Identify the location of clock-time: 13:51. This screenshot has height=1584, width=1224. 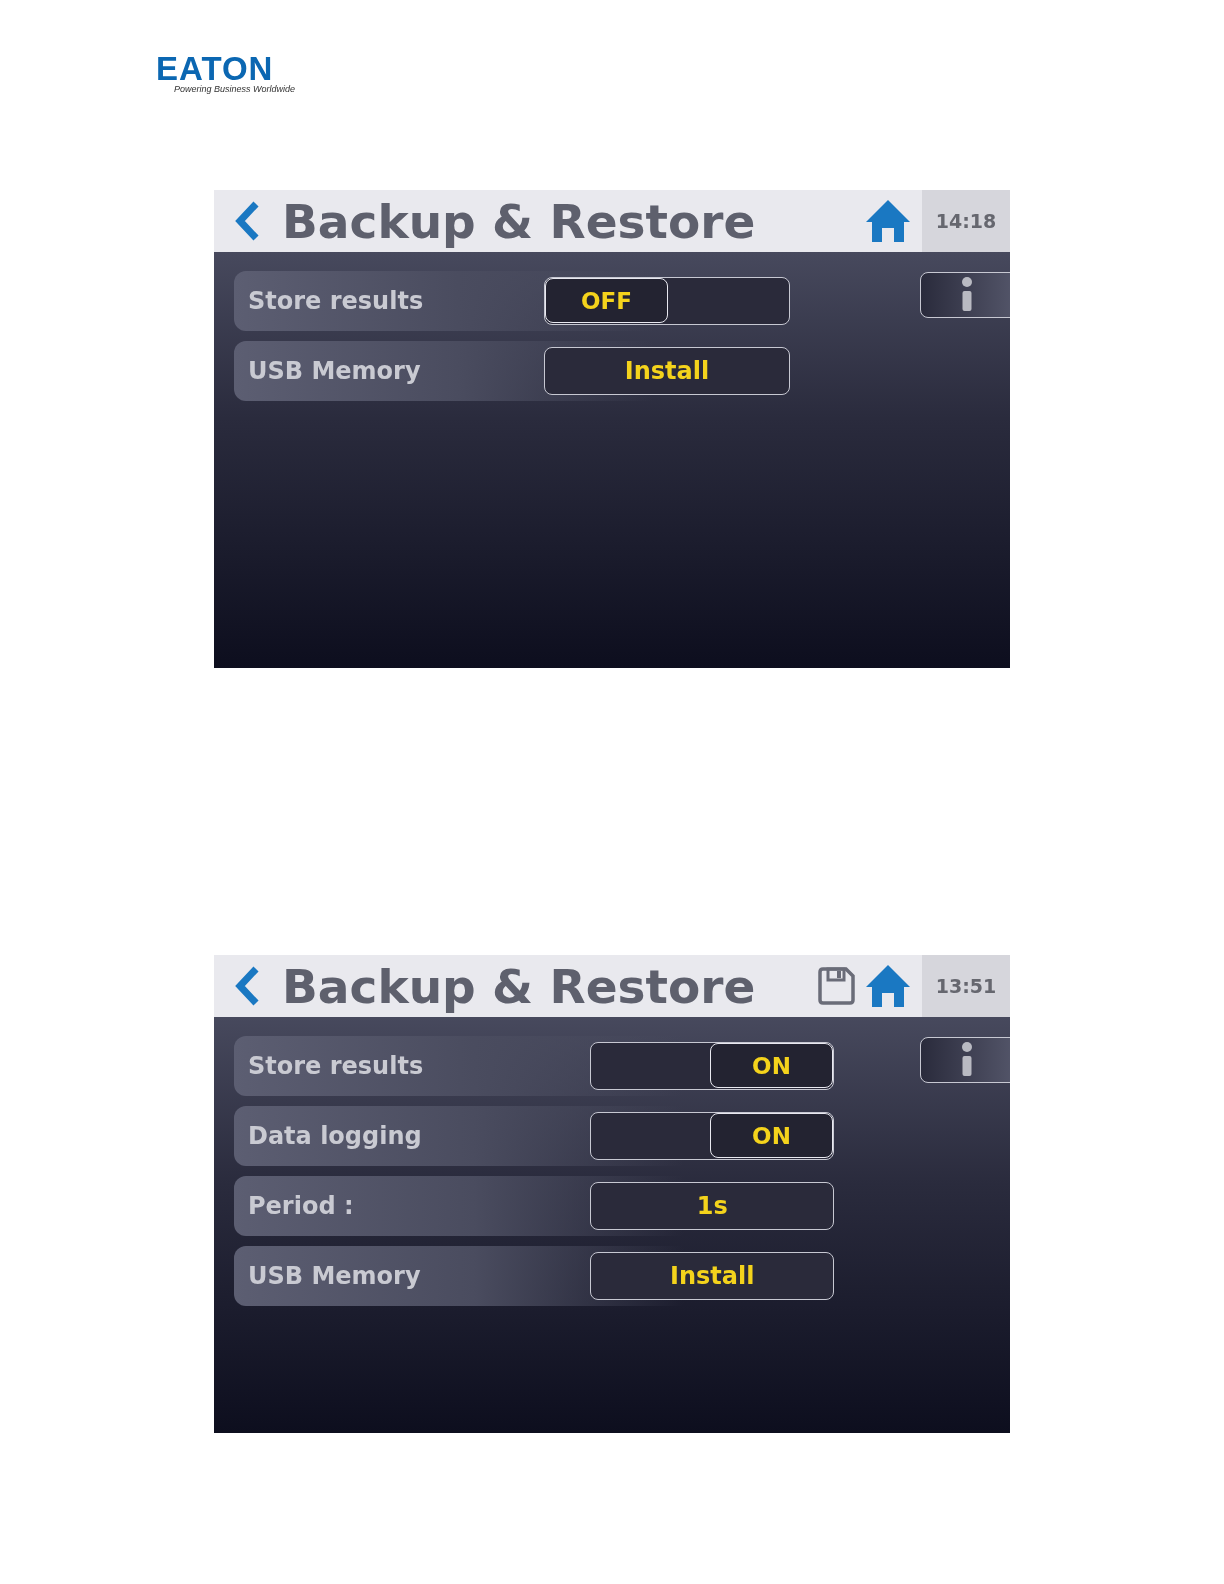
(966, 986).